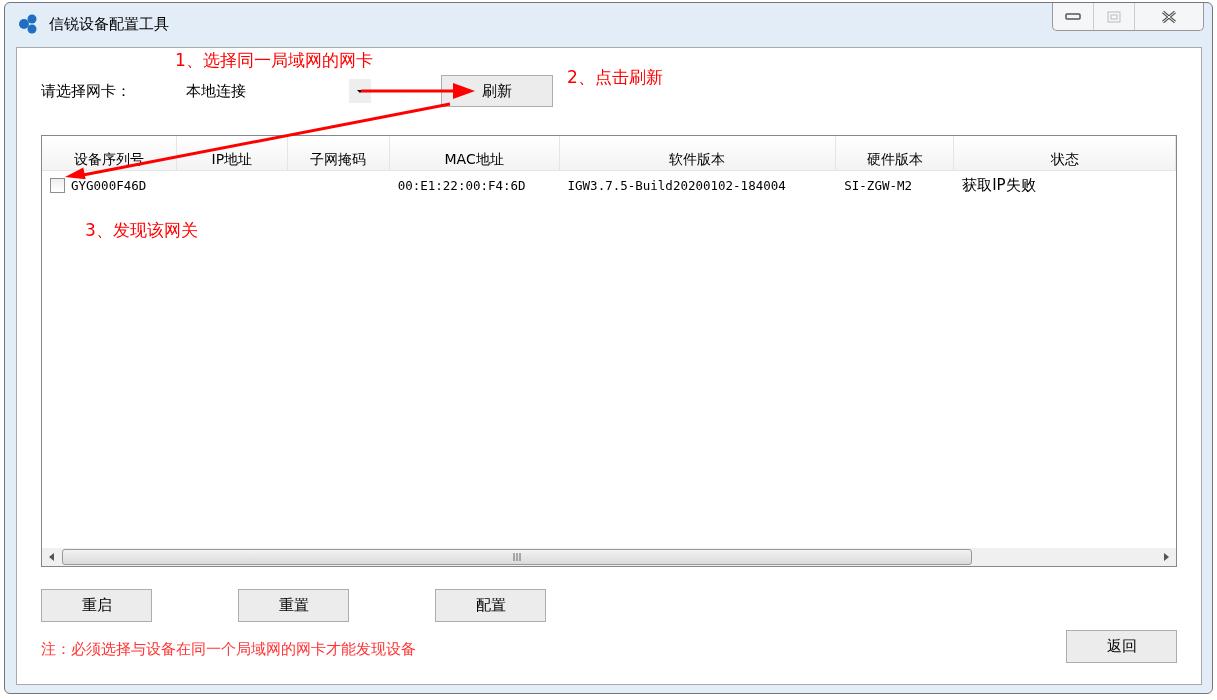  I want to click on annotation-text: 1、选择同一局域网的网卡, so click(274, 60).